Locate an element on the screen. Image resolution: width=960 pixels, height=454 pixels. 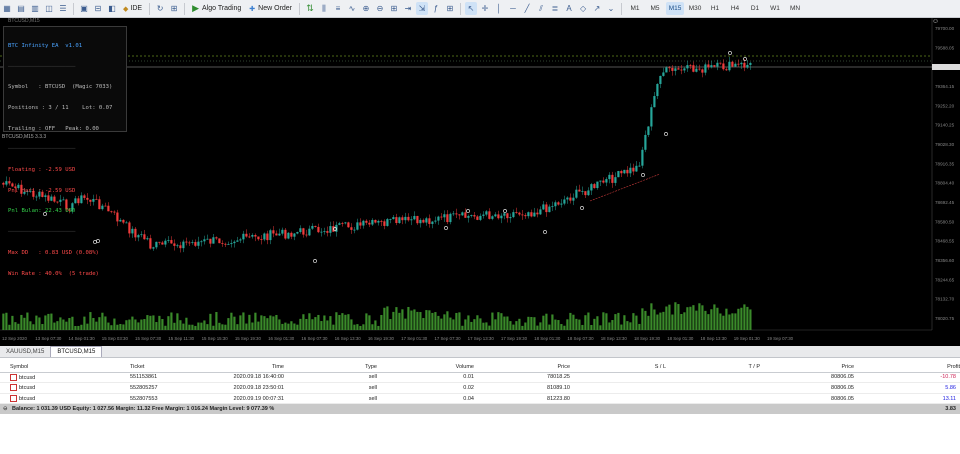
new-order-button: ✚ New Order is located at coordinates (270, 8).